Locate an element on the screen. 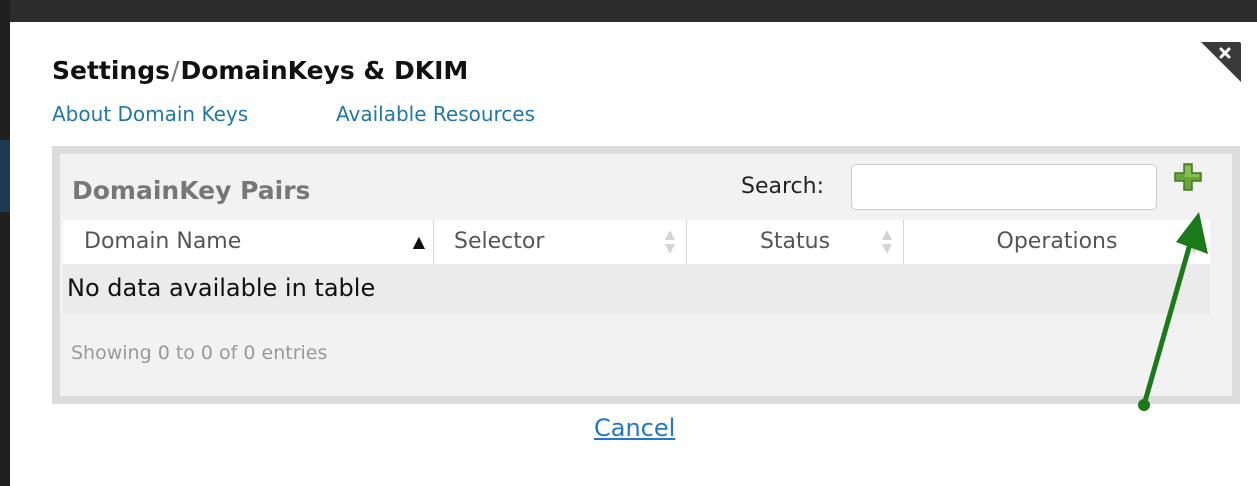 The image size is (1257, 486). table-header: Domain Name ▲ Selector Status Operations is located at coordinates (636, 242).